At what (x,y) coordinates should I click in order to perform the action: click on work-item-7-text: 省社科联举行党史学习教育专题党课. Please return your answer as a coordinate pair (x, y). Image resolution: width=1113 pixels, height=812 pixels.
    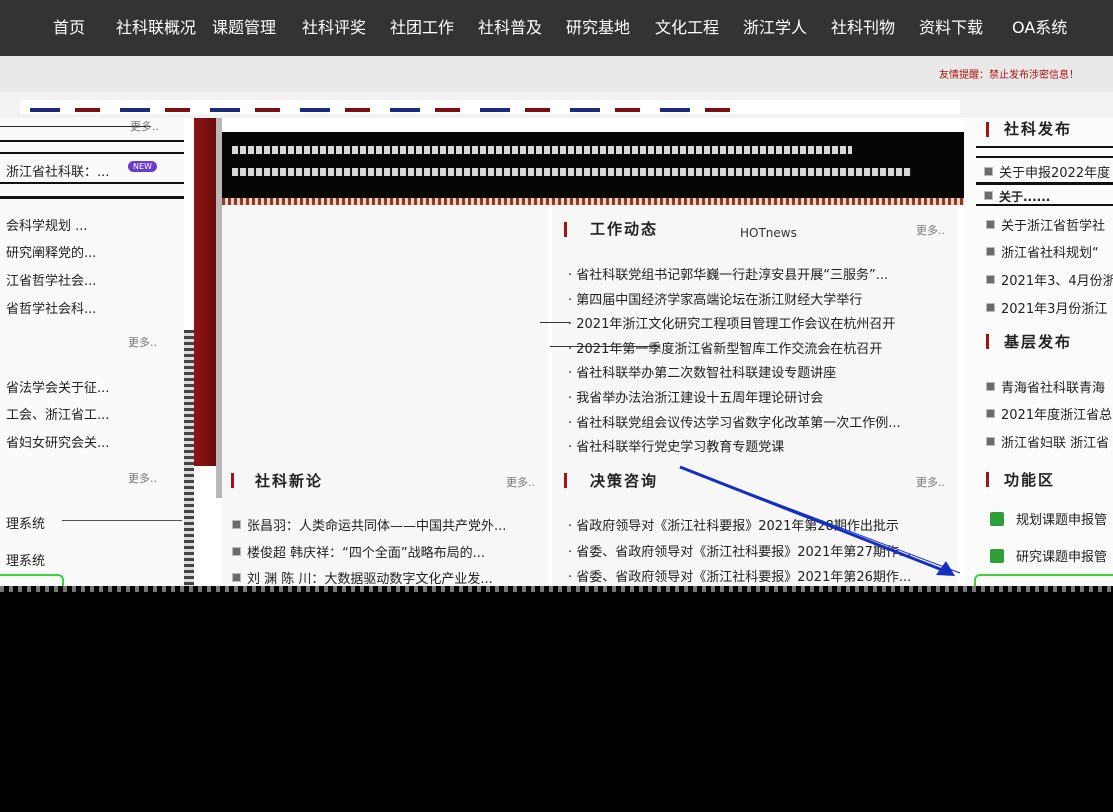
    Looking at the image, I should click on (680, 447).